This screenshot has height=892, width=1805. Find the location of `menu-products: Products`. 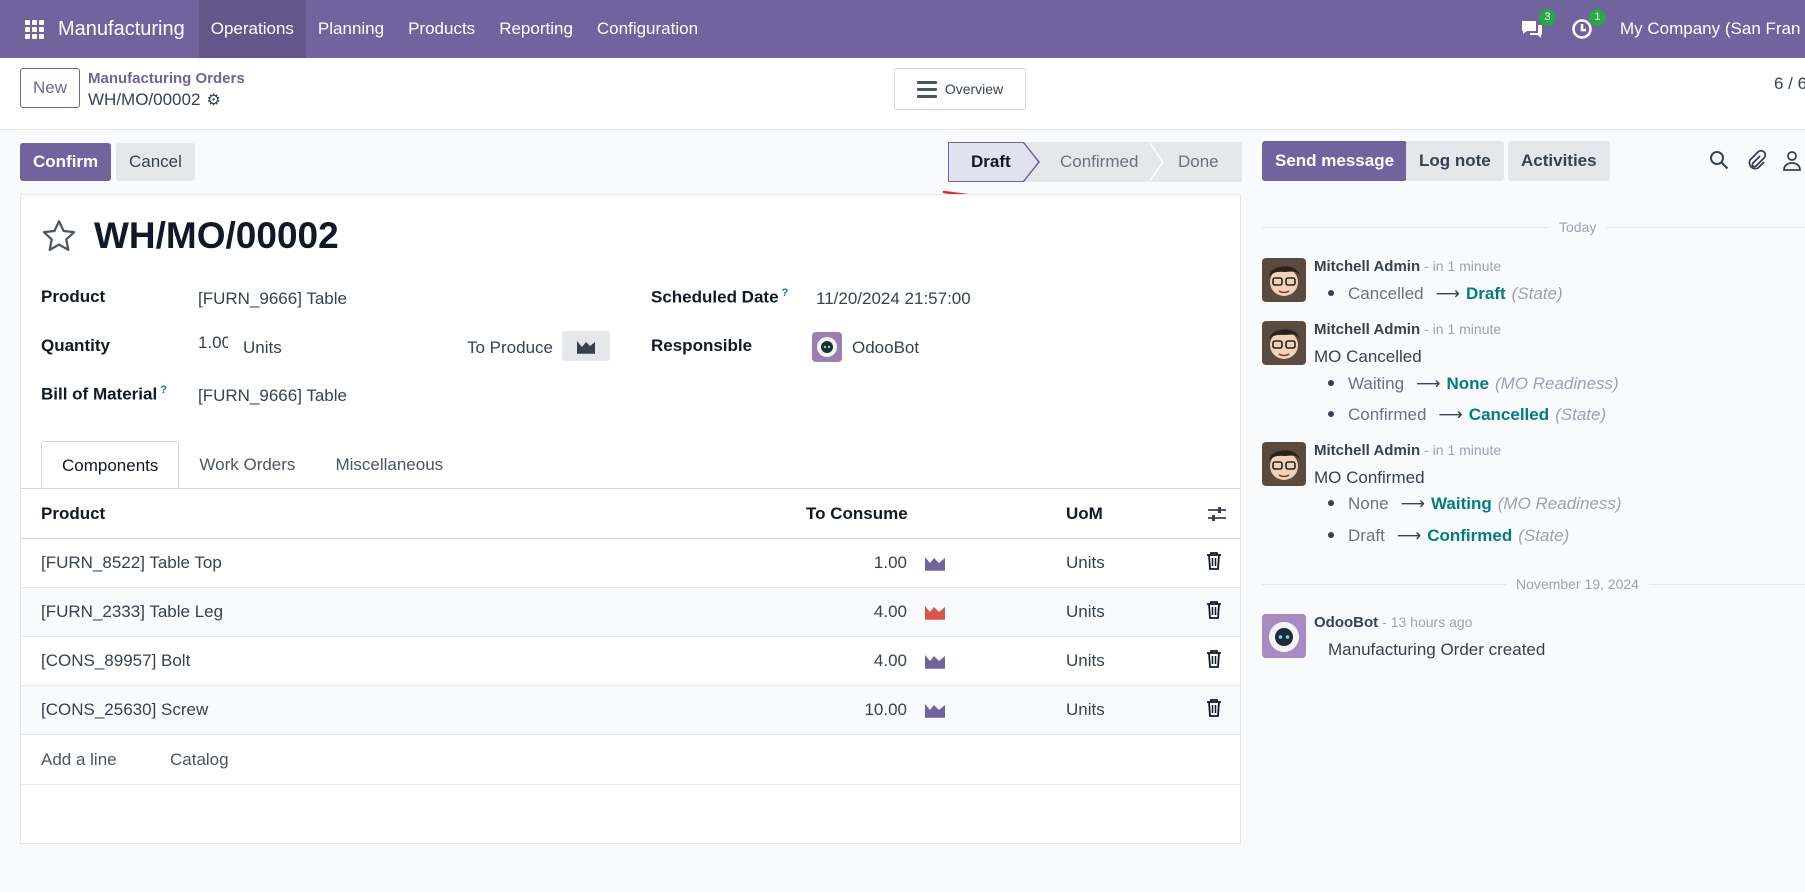

menu-products: Products is located at coordinates (441, 29).